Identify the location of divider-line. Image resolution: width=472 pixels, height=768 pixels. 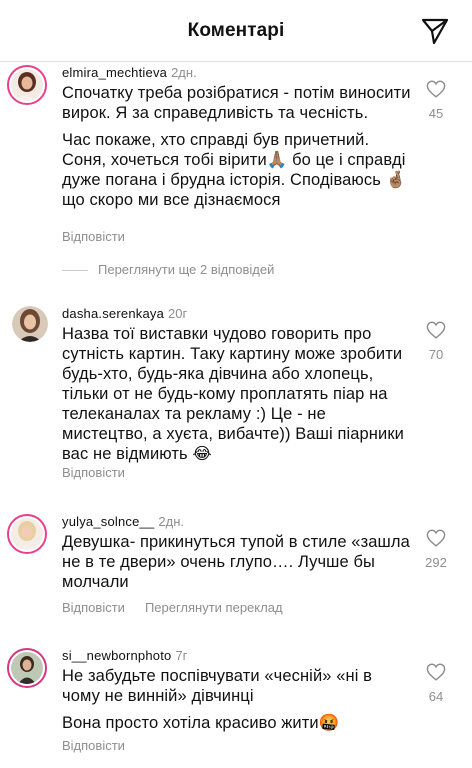
(75, 271).